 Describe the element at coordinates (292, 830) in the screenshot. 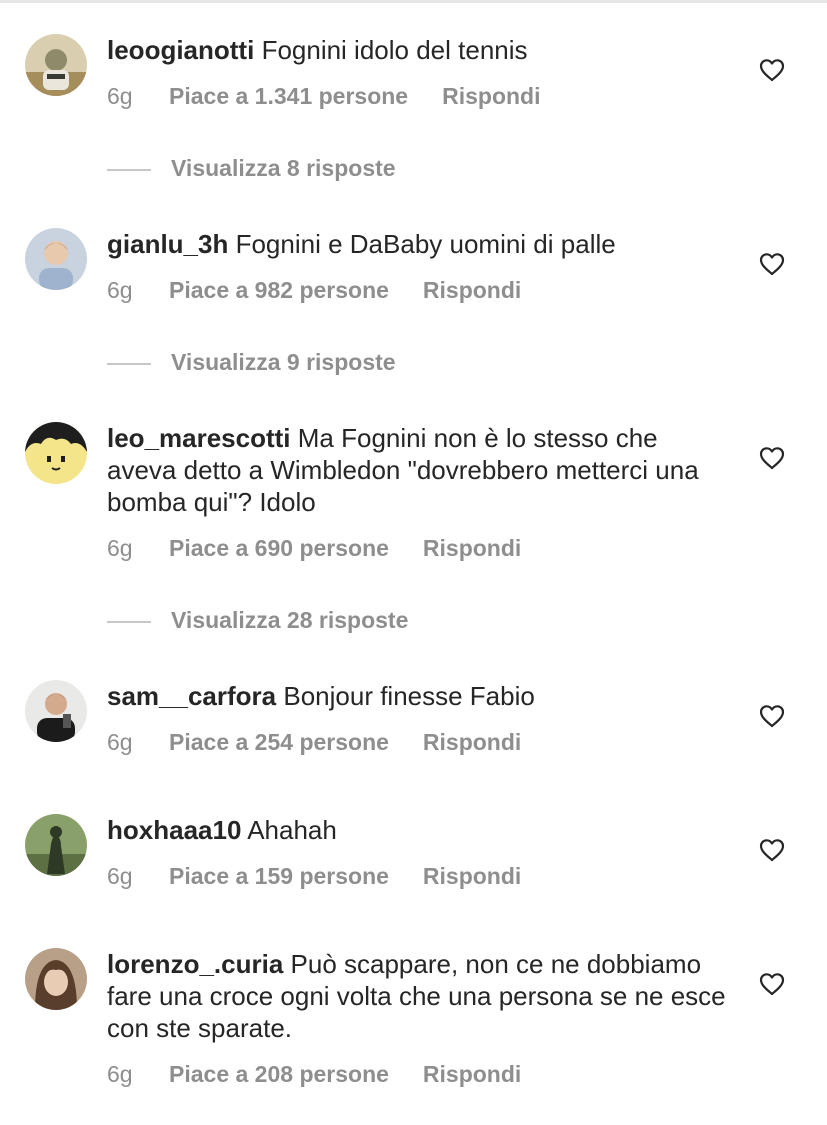

I see `comment-body: Ahahah` at that location.